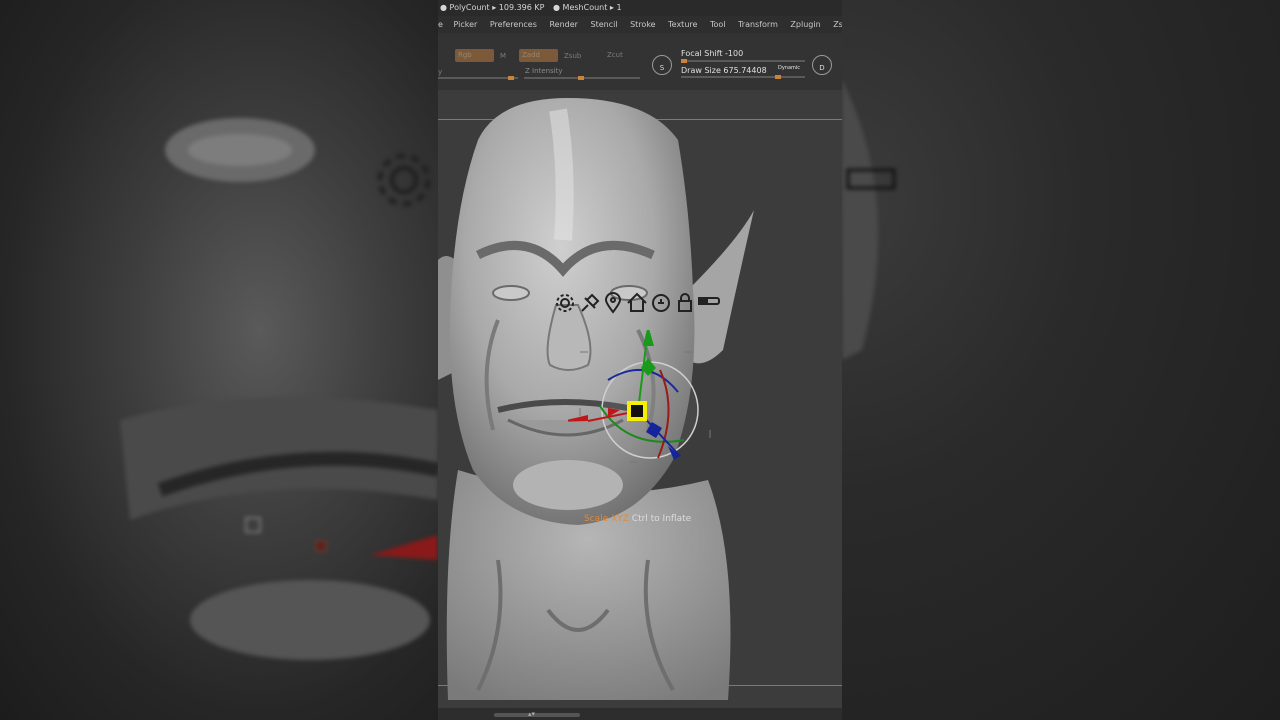 The width and height of the screenshot is (1280, 720). What do you see at coordinates (474, 55) in the screenshot?
I see `rgb-button: Rgb` at bounding box center [474, 55].